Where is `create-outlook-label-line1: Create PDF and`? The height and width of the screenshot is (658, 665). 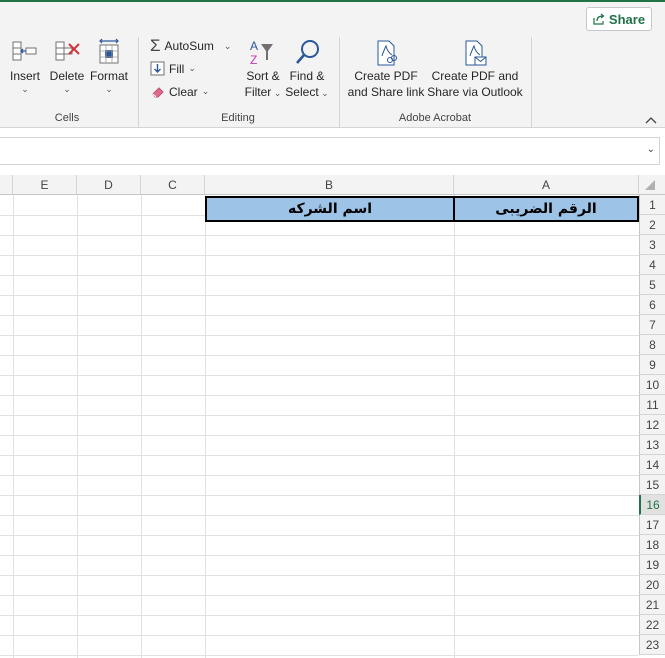 create-outlook-label-line1: Create PDF and is located at coordinates (475, 76).